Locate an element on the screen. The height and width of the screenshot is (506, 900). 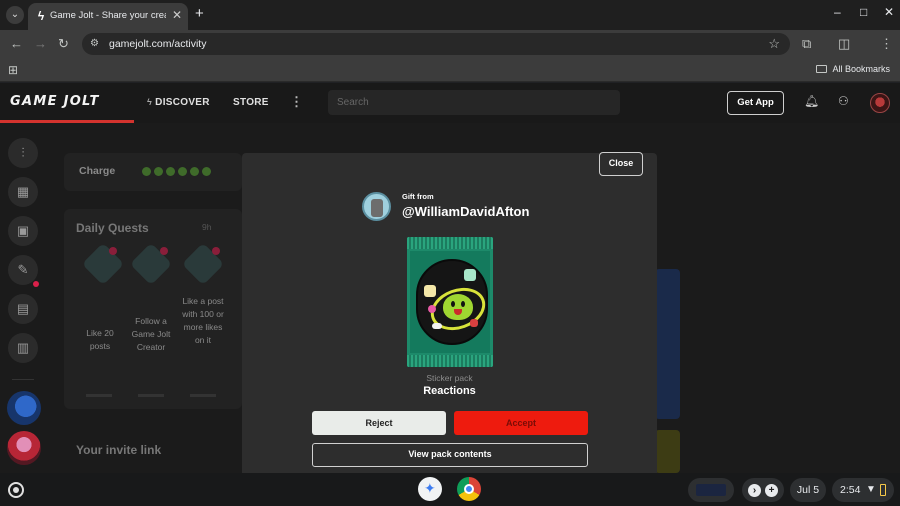
system-shelf: ✦ › + Jul 5 2:54 ▼ is located at coordinates (450, 489).